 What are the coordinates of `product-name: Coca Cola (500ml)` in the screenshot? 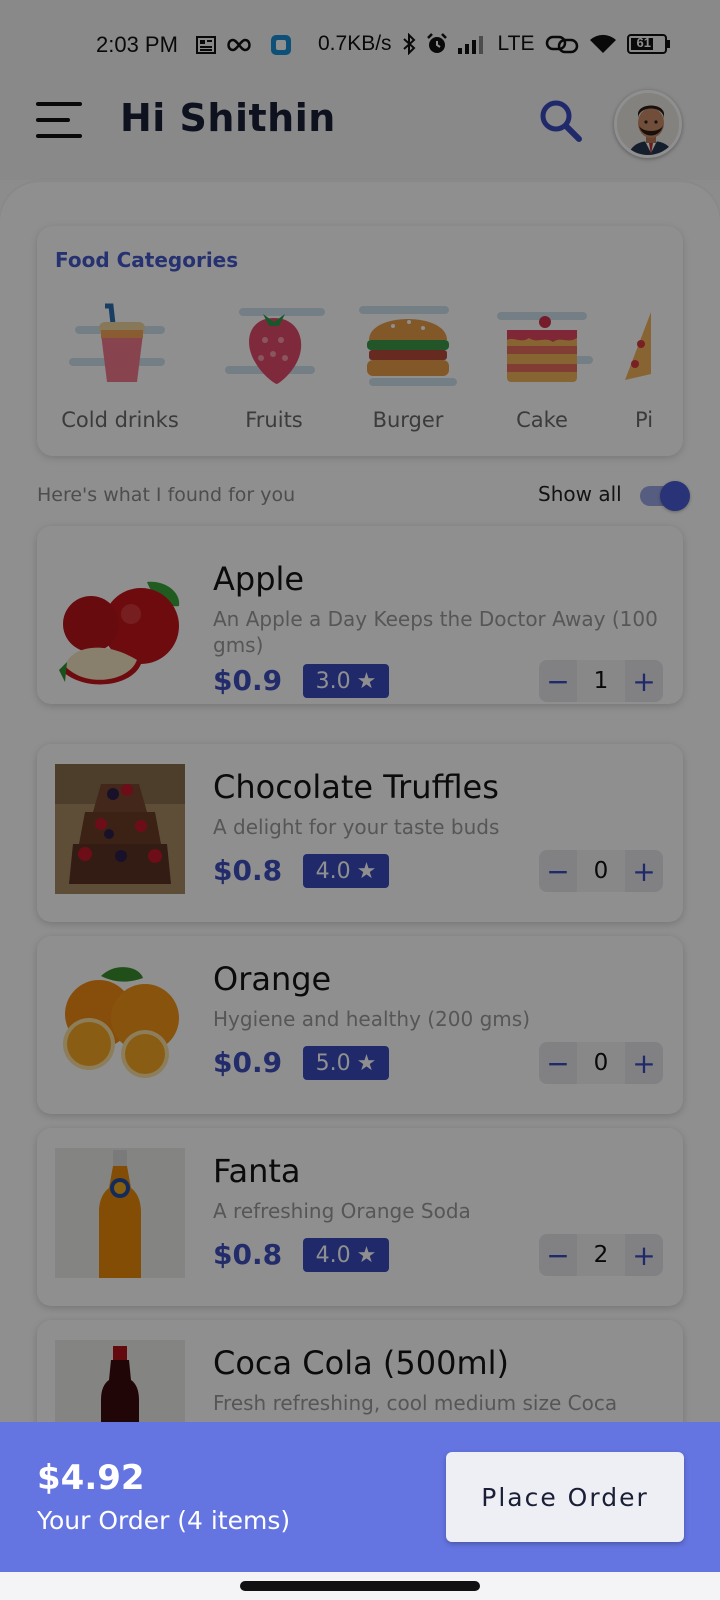 It's located at (361, 1363).